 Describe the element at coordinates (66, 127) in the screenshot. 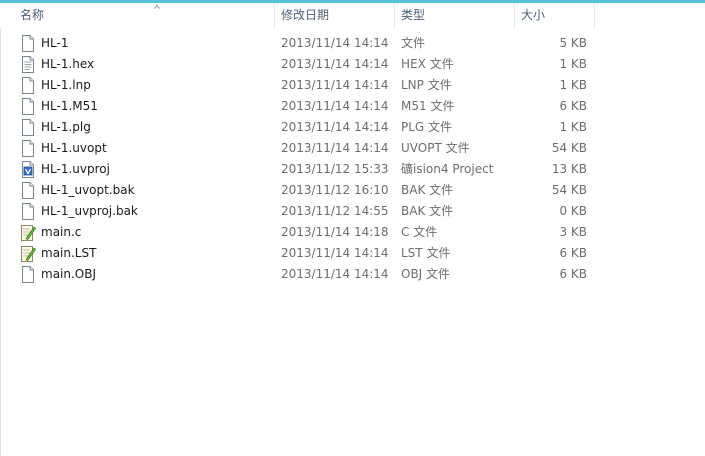

I see `file-name: HL-1.plg` at that location.